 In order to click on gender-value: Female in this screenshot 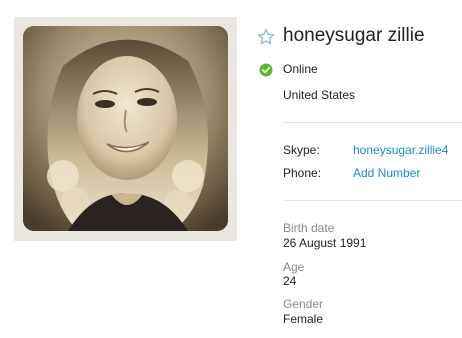, I will do `click(303, 319)`.